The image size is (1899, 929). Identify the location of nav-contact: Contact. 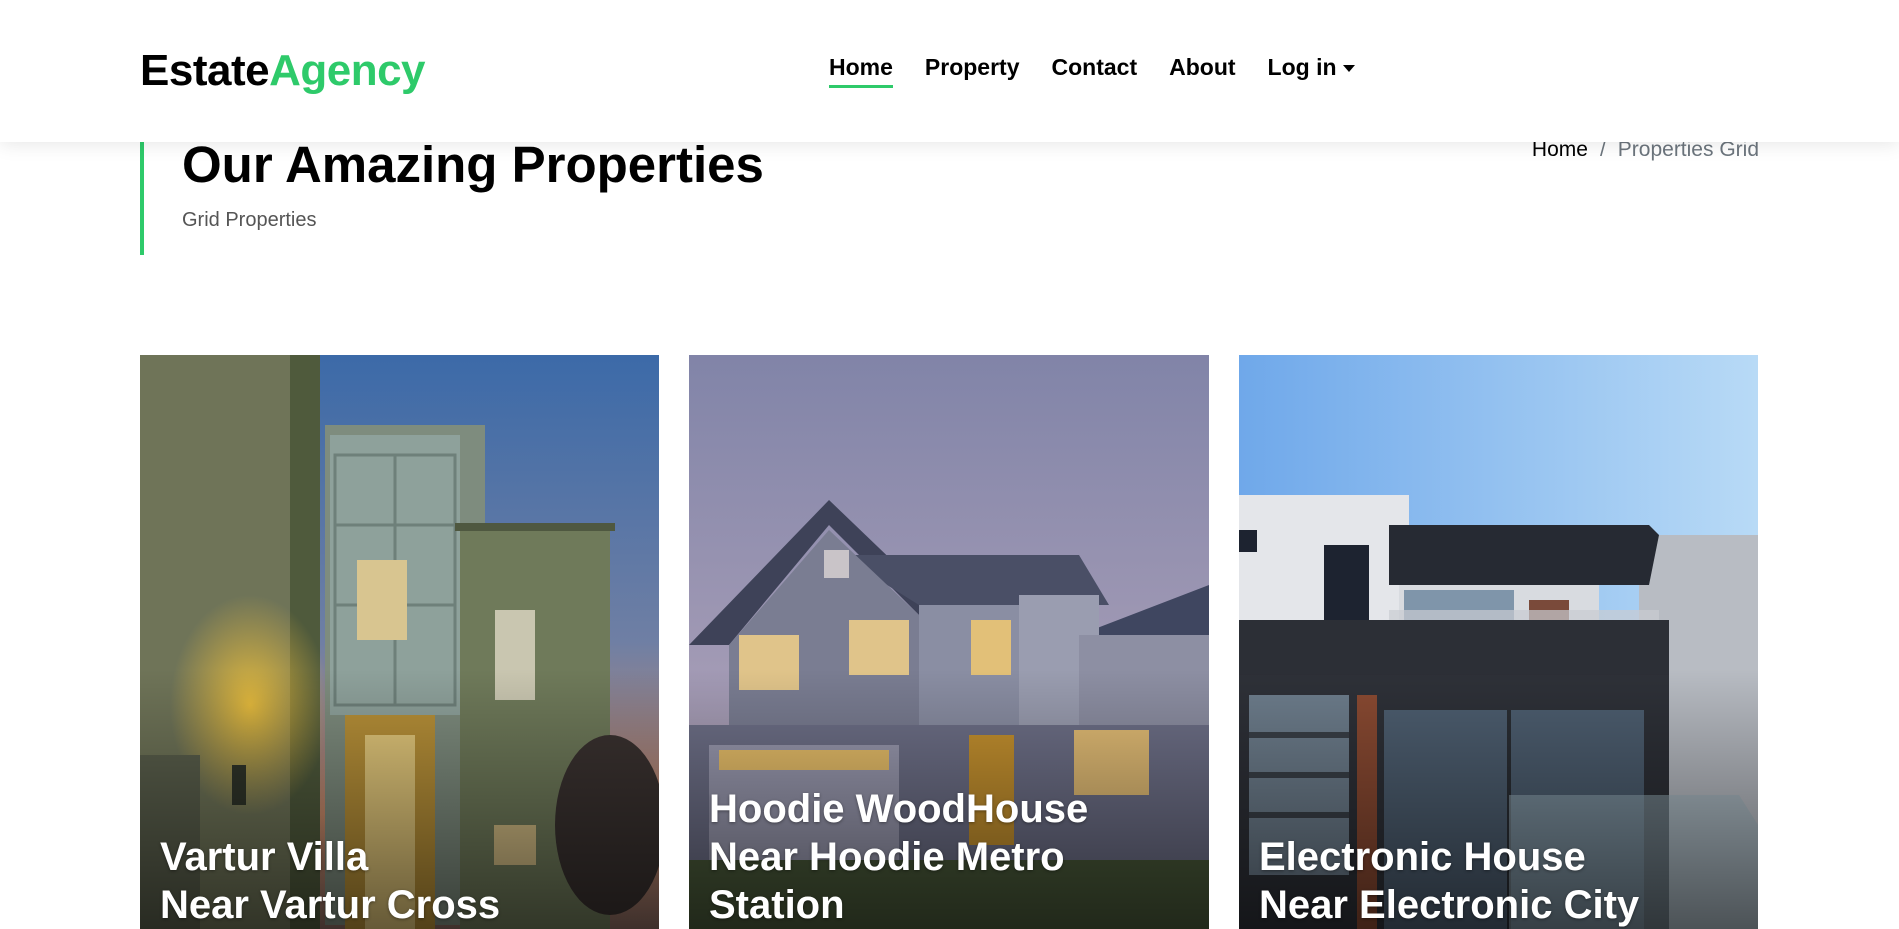
(1095, 67).